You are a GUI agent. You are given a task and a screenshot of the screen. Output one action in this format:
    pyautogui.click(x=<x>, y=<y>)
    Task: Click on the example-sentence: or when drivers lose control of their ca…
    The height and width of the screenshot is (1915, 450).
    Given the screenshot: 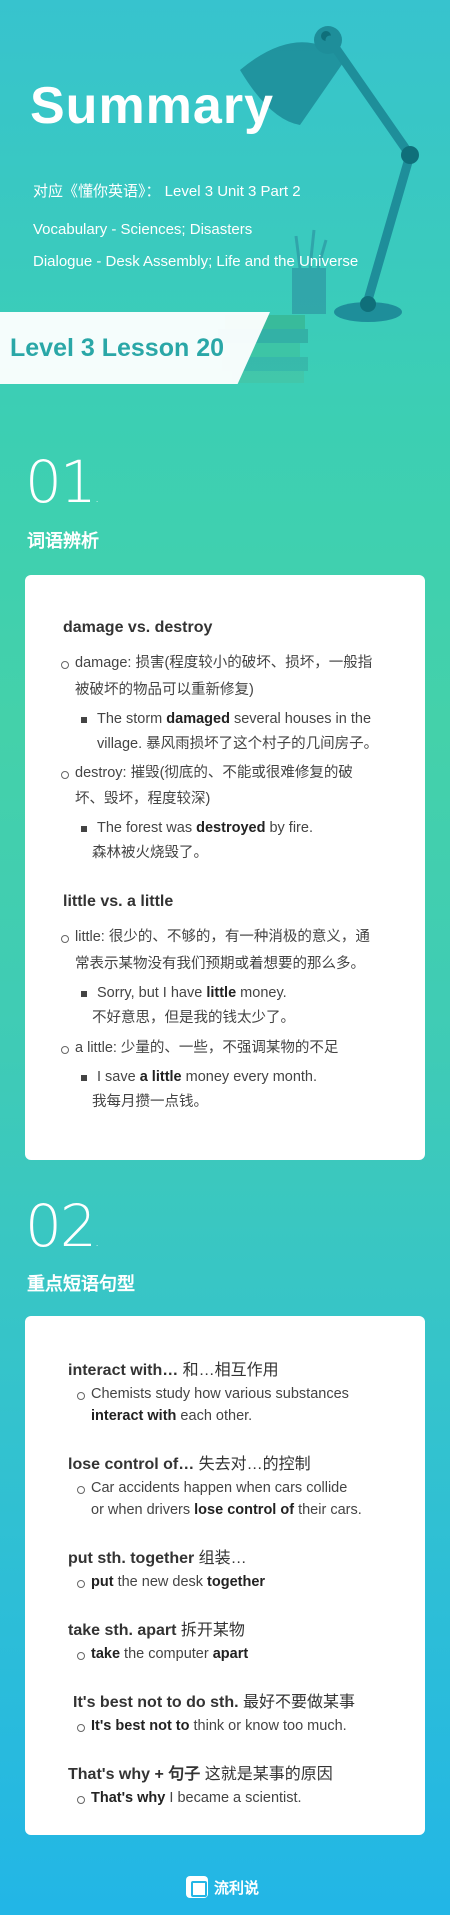 What is the action you would take?
    pyautogui.click(x=226, y=1510)
    